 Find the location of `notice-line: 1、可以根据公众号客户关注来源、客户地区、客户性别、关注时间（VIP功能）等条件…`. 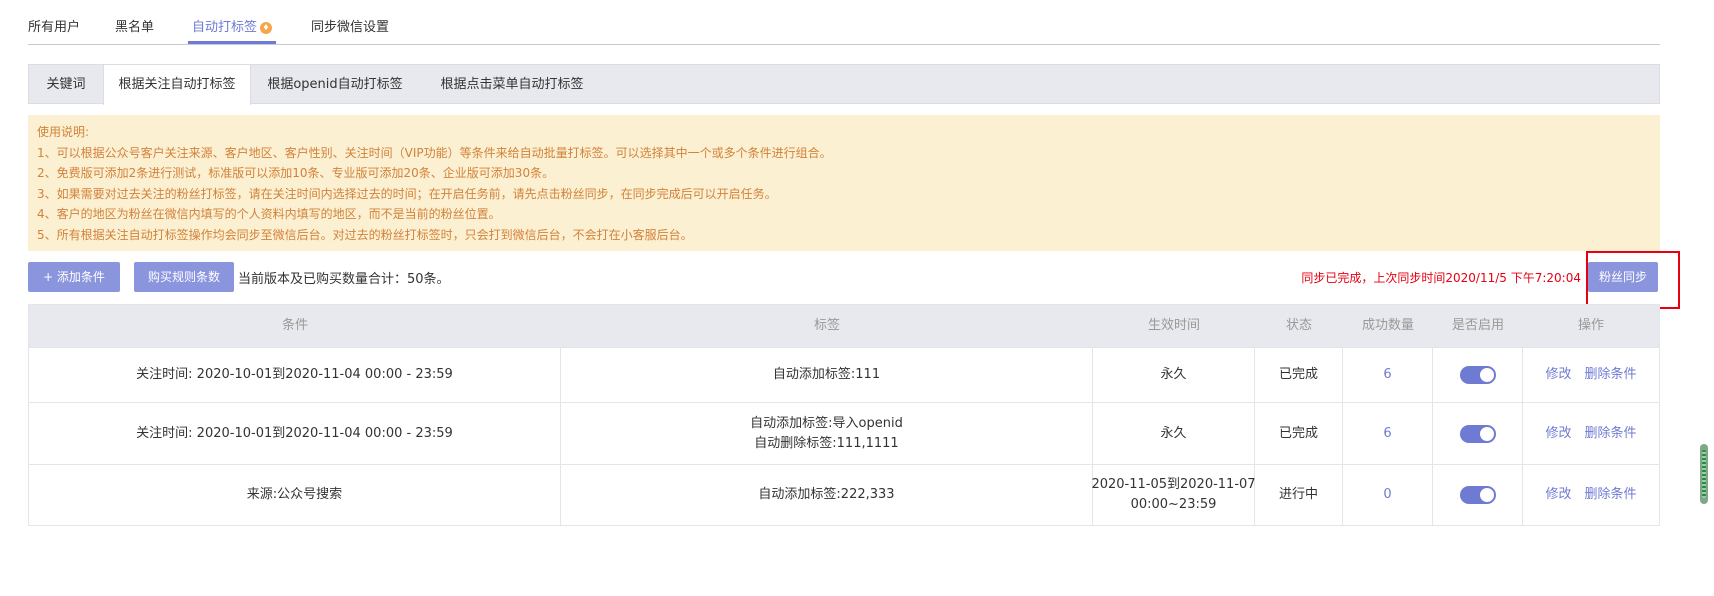

notice-line: 1、可以根据公众号客户关注来源、客户地区、客户性别、关注时间（VIP功能）等条件… is located at coordinates (434, 152).